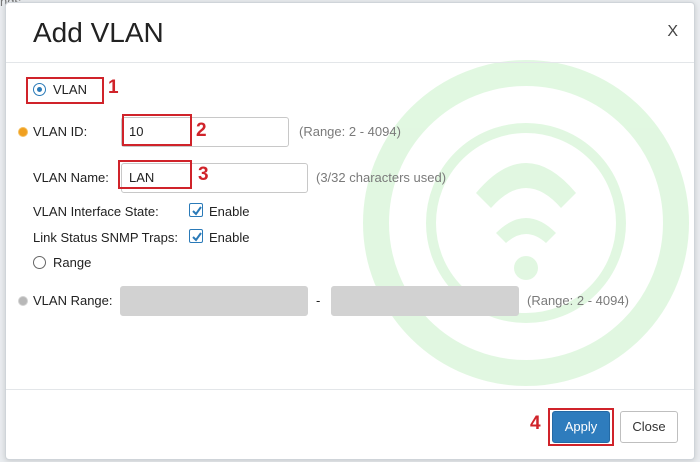 The height and width of the screenshot is (462, 700). I want to click on interface-state-label: VLAN Interface State:, so click(96, 211).